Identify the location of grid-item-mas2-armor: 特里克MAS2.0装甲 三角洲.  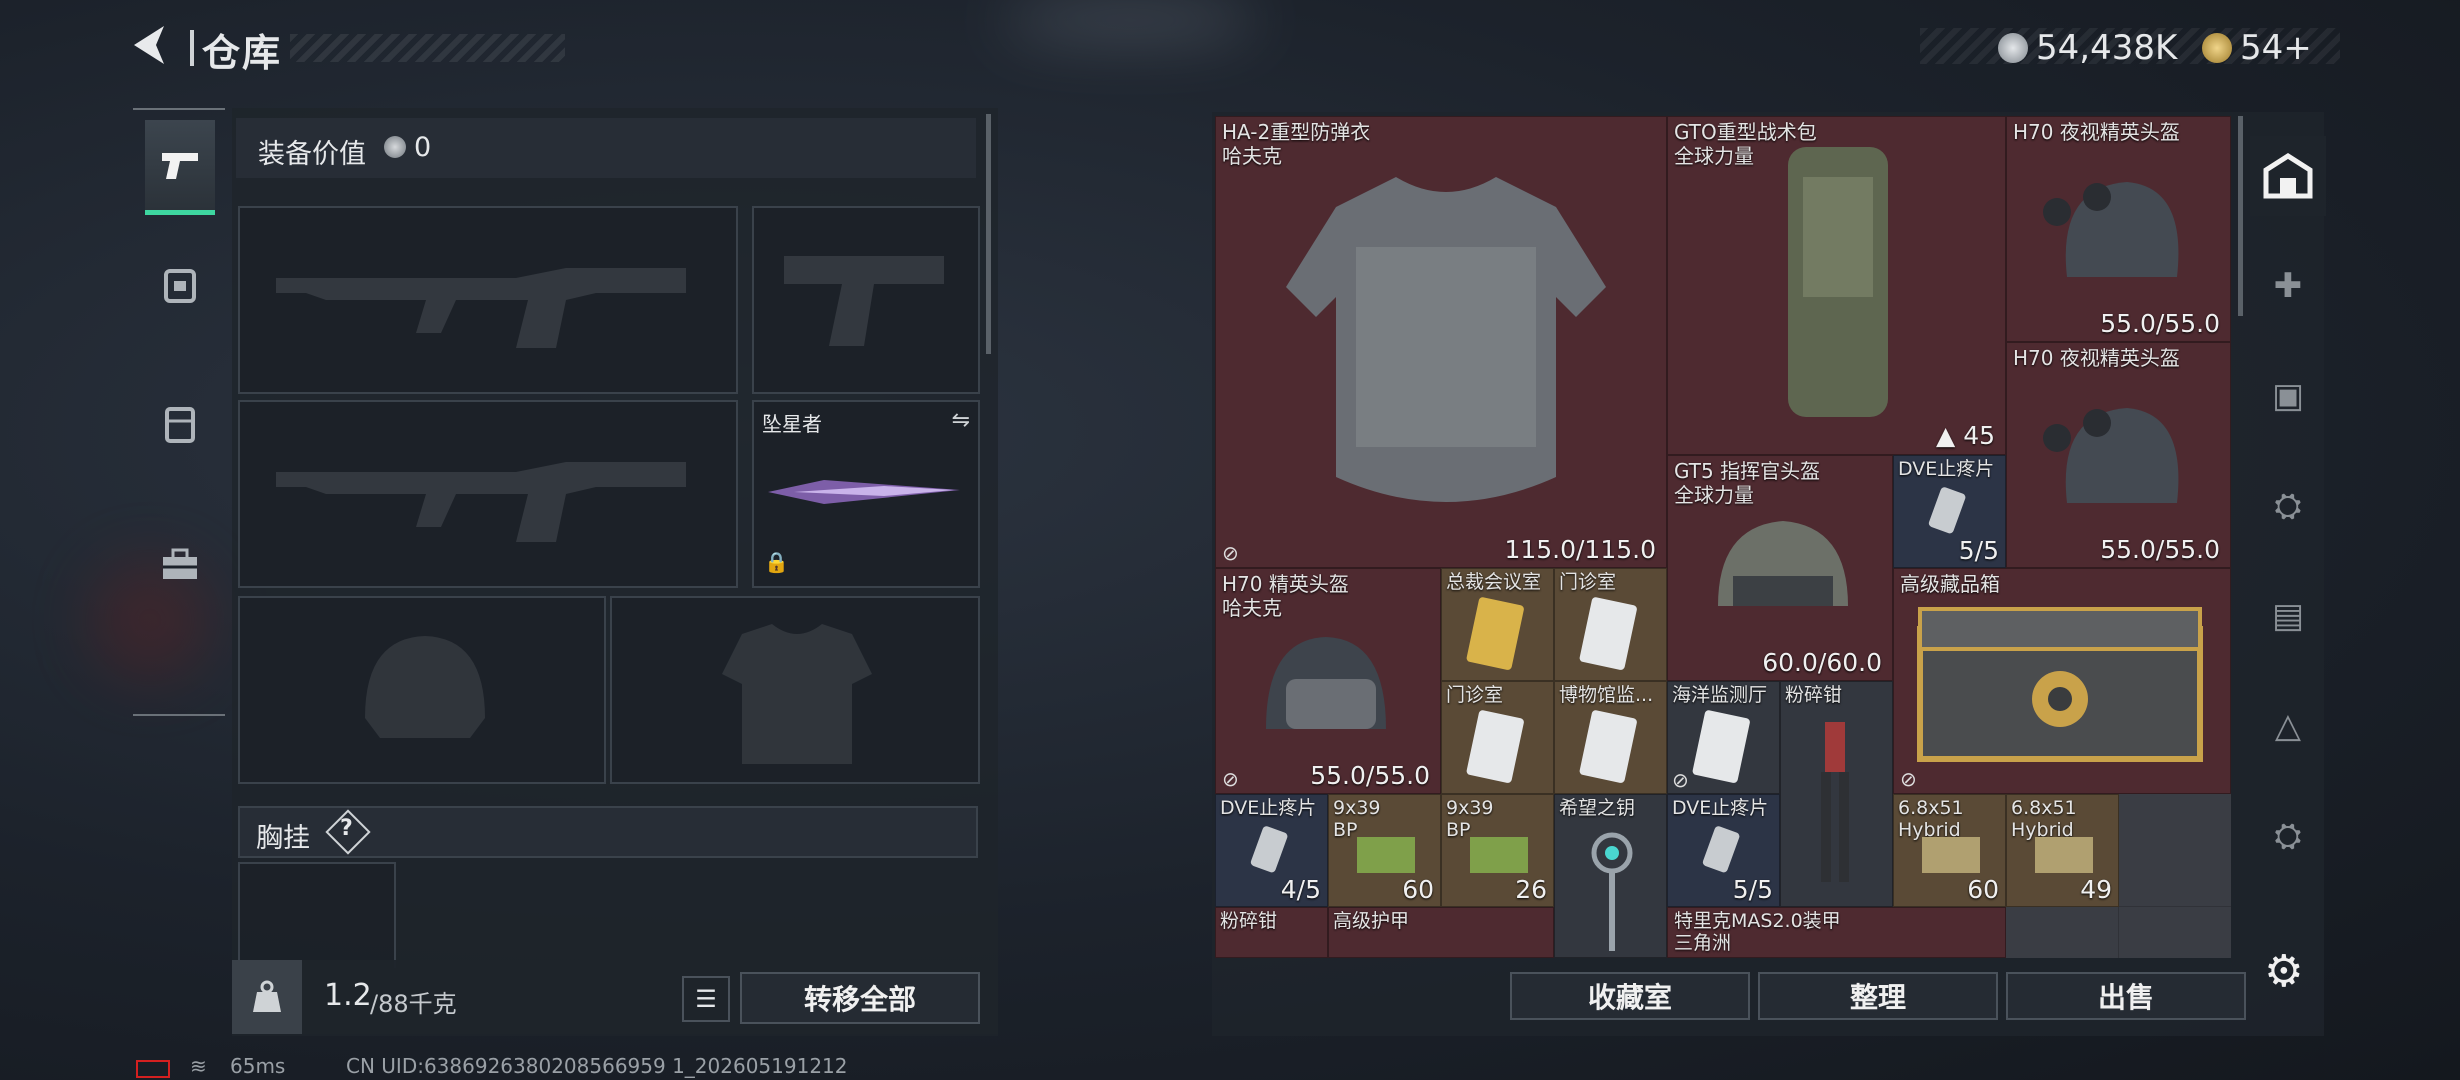
(1836, 932).